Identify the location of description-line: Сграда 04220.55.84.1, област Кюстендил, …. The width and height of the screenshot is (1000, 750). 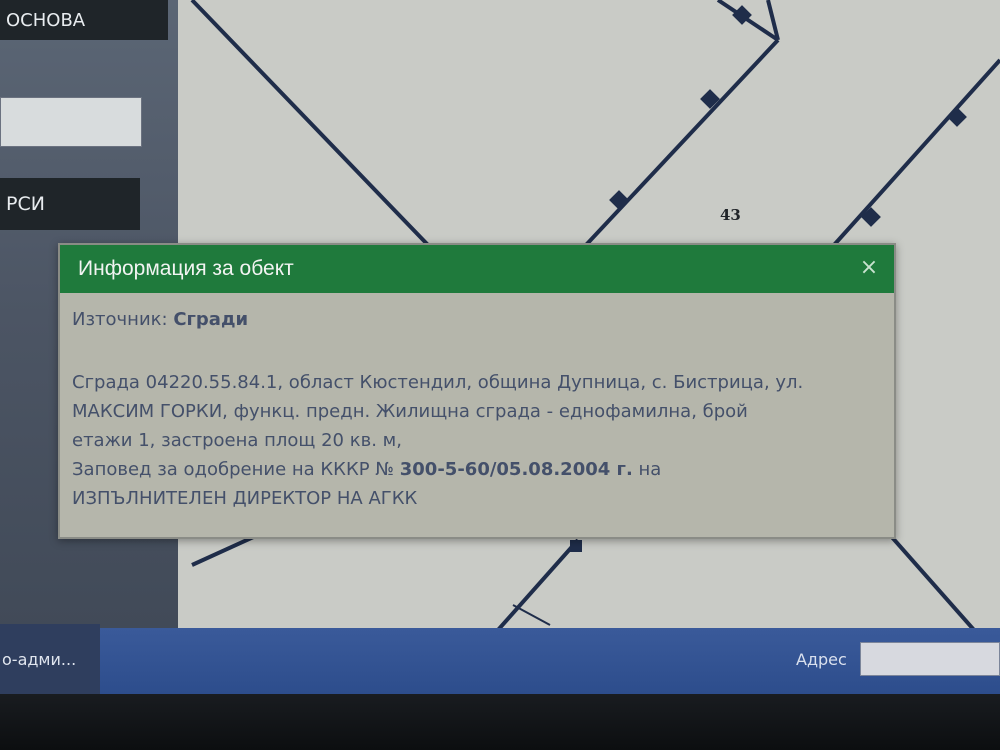
(438, 382).